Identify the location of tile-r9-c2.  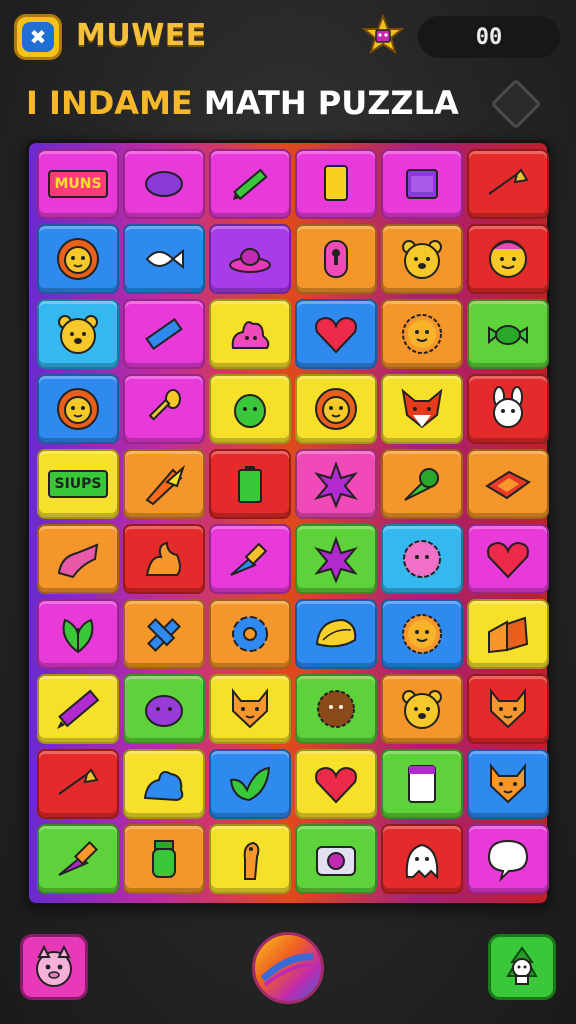
(164, 784).